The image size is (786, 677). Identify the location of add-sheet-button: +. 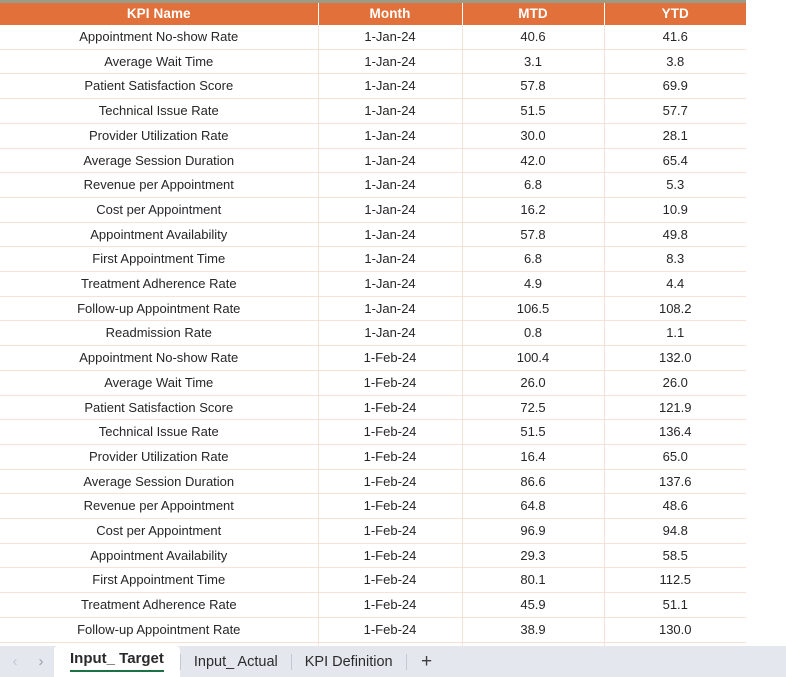
(427, 661).